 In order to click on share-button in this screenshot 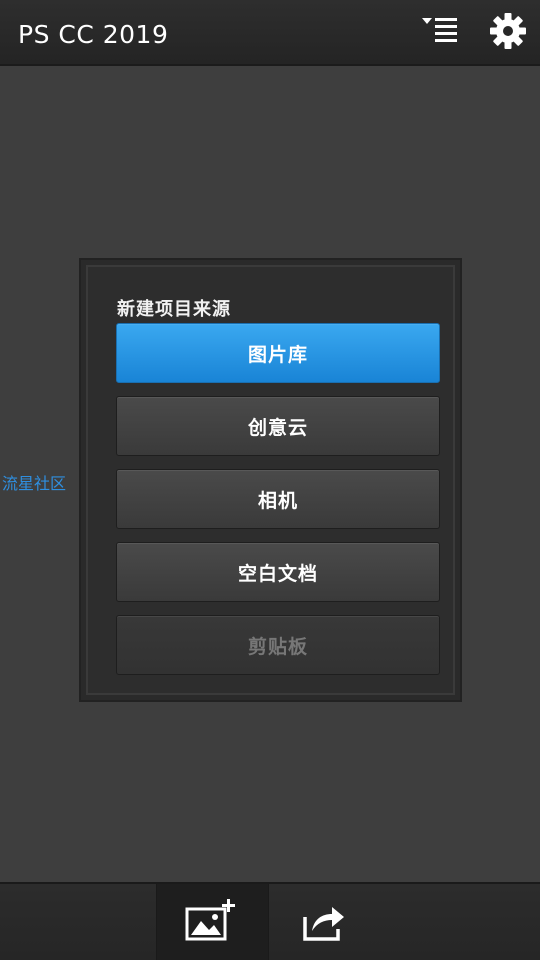, I will do `click(324, 922)`.